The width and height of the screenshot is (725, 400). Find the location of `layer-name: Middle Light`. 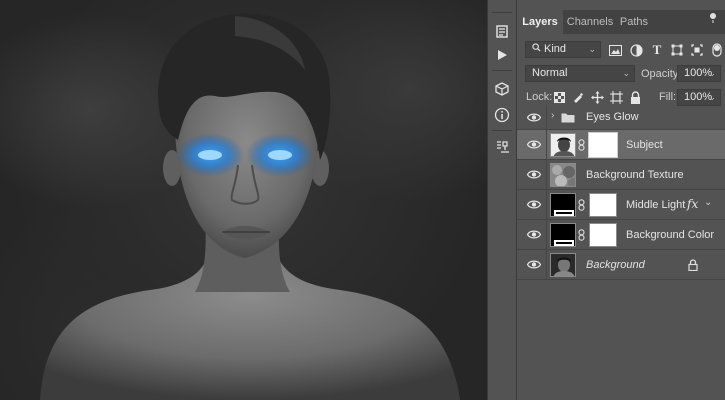

layer-name: Middle Light is located at coordinates (656, 205).